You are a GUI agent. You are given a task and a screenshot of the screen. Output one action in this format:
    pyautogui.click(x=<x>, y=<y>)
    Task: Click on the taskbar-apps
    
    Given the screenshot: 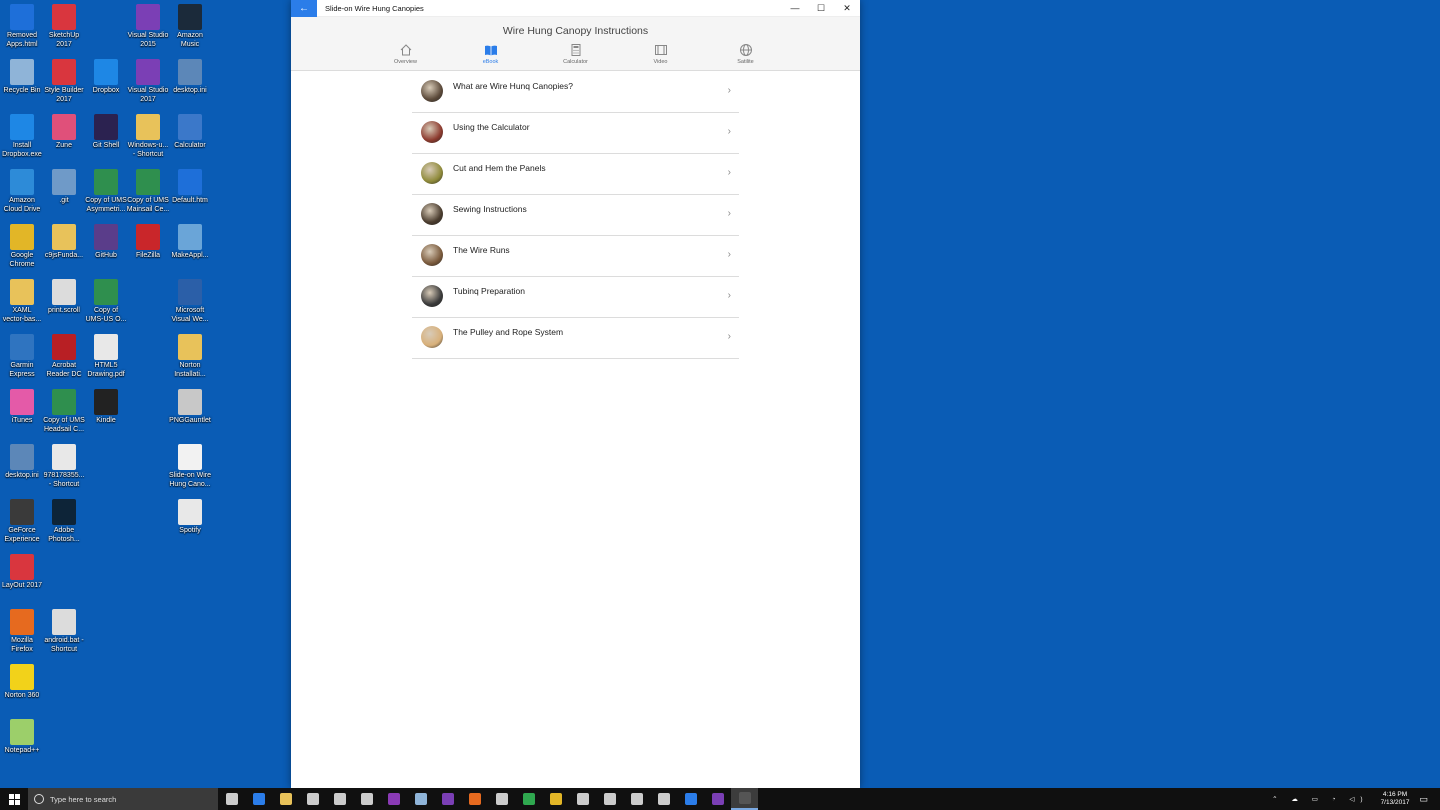 What is the action you would take?
    pyautogui.click(x=488, y=799)
    